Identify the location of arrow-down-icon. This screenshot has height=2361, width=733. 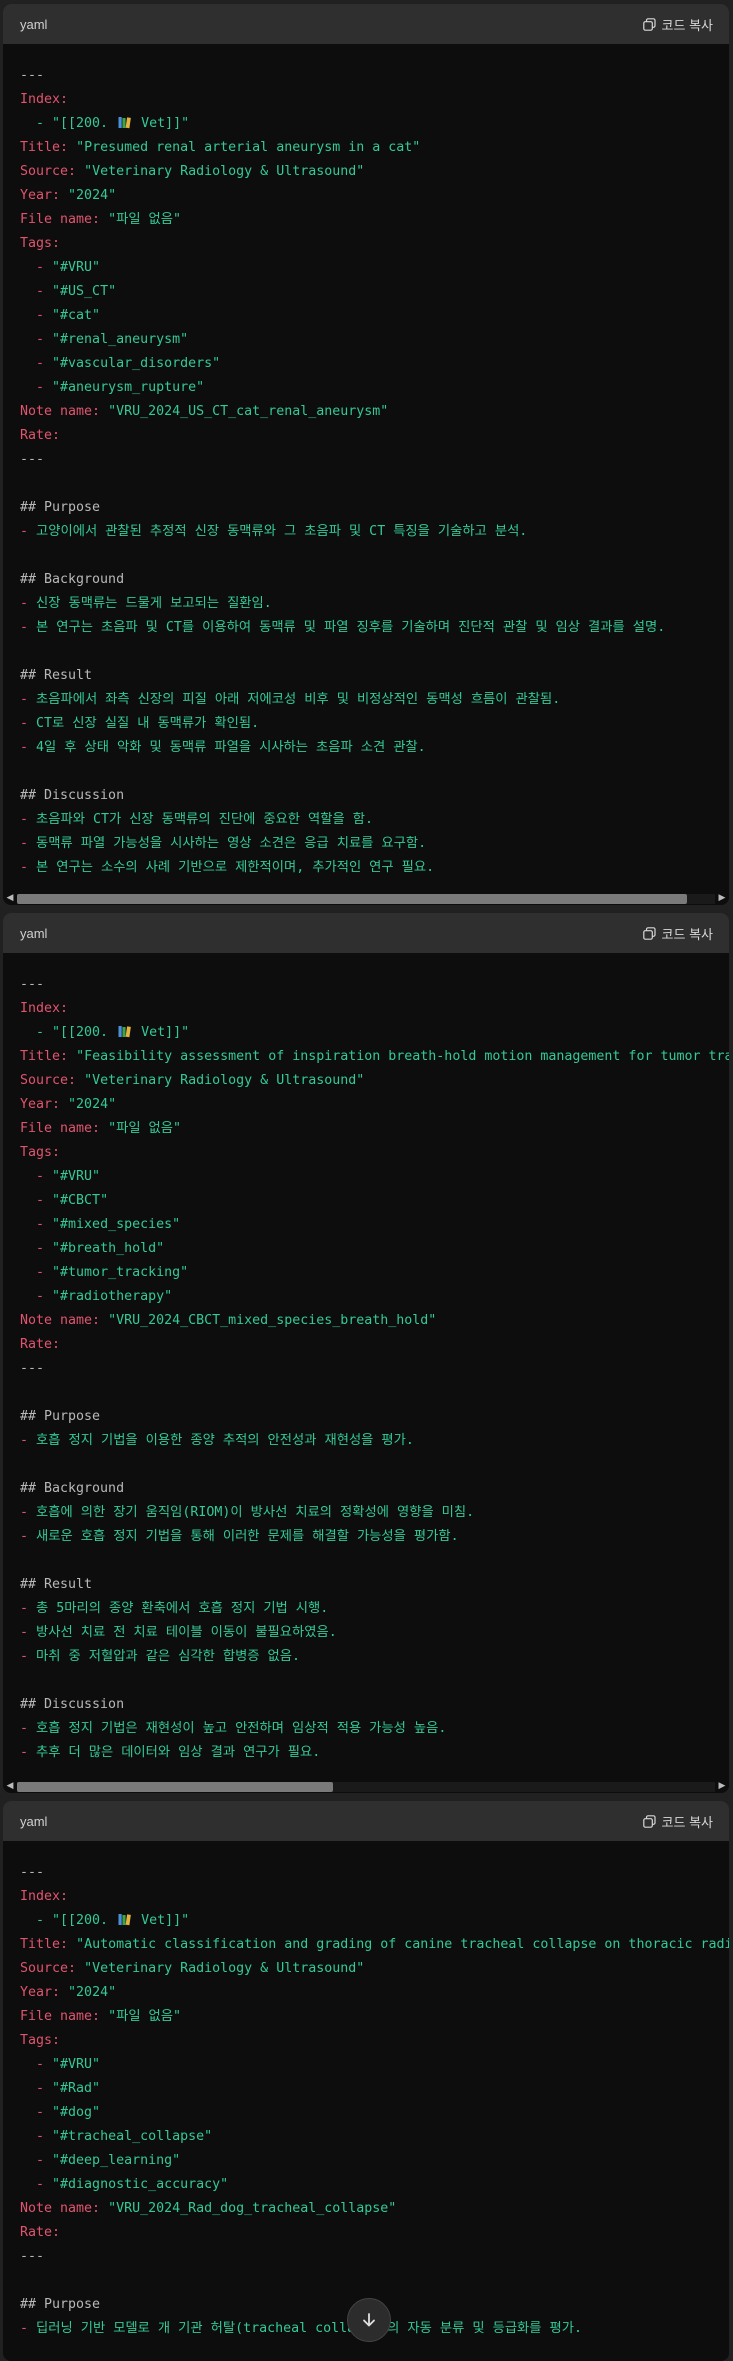
(369, 2320).